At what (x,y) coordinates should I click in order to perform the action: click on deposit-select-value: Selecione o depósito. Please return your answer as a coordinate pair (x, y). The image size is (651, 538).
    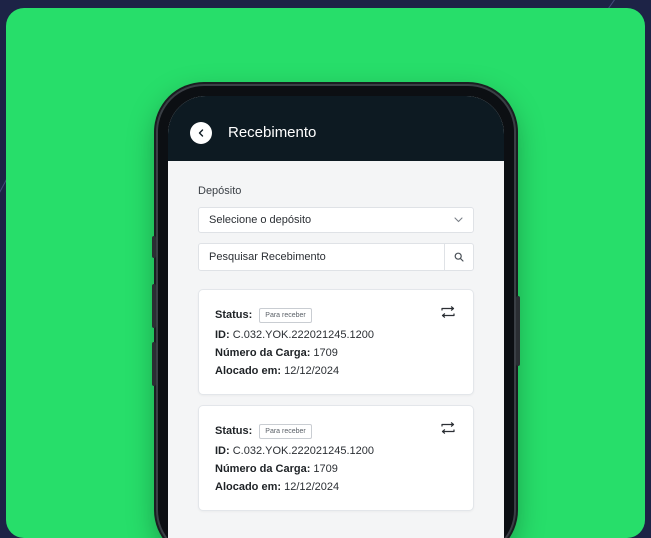
    Looking at the image, I should click on (260, 220).